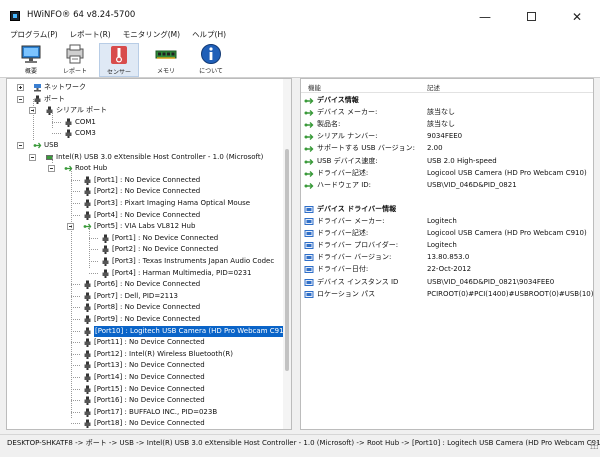 The height and width of the screenshot is (457, 600). What do you see at coordinates (433, 87) in the screenshot?
I see `column-description-header: 記述` at bounding box center [433, 87].